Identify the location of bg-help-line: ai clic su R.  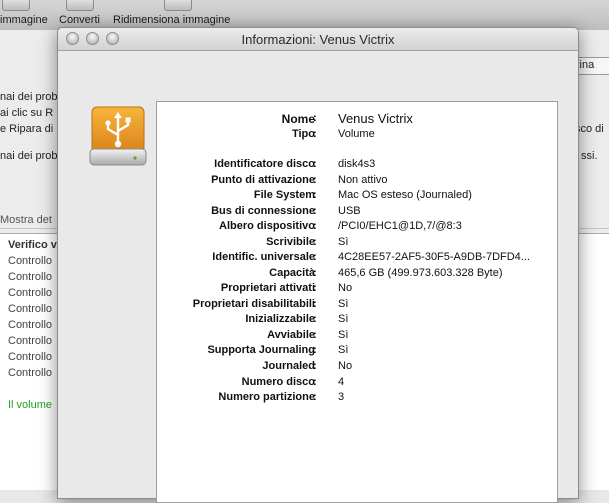
(27, 113).